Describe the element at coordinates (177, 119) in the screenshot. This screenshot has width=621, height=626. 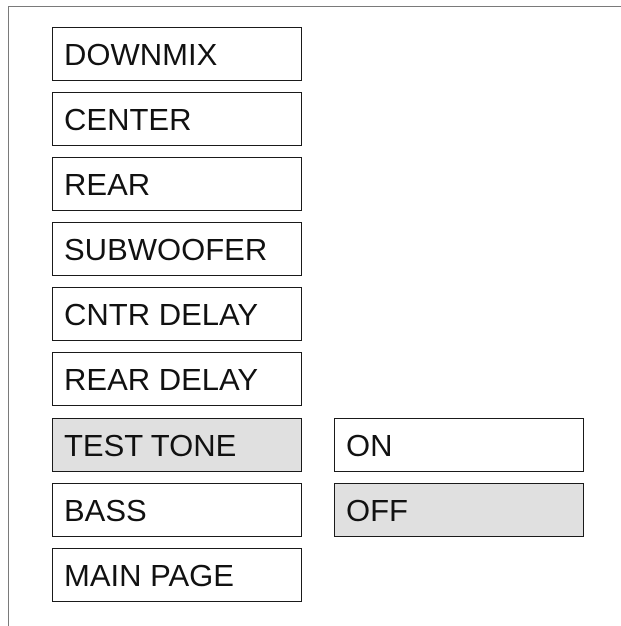
I see `menu-item-center: CENTER` at that location.